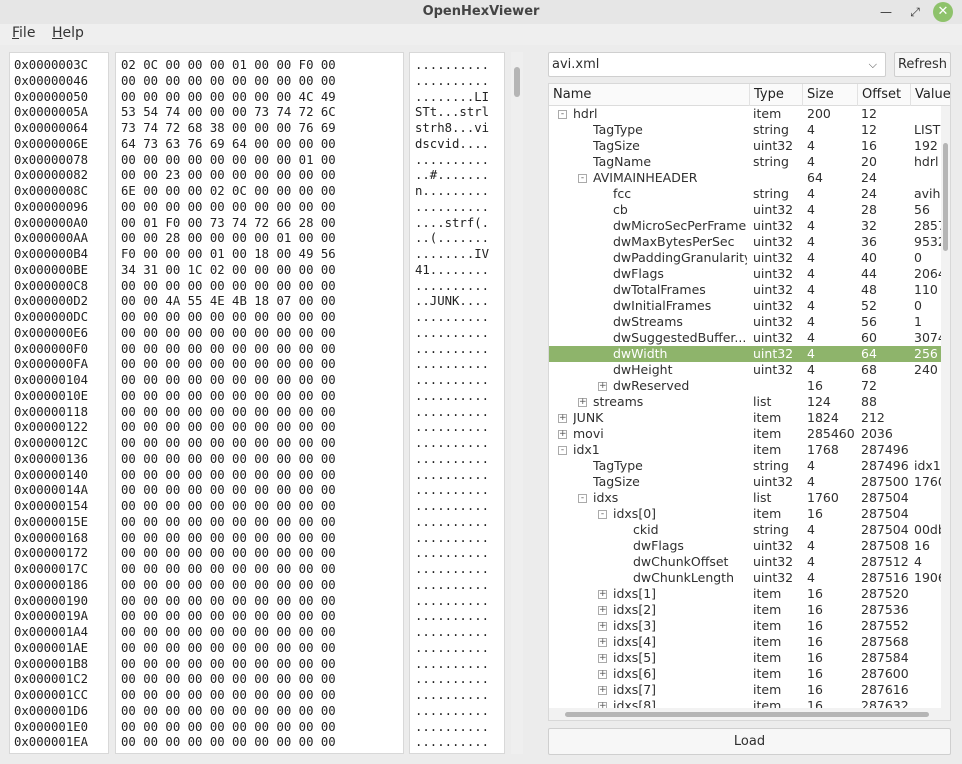 The width and height of the screenshot is (962, 764). What do you see at coordinates (228, 255) in the screenshot?
I see `hex-row: F0 00 00 00 01 00 18 00 49 56` at bounding box center [228, 255].